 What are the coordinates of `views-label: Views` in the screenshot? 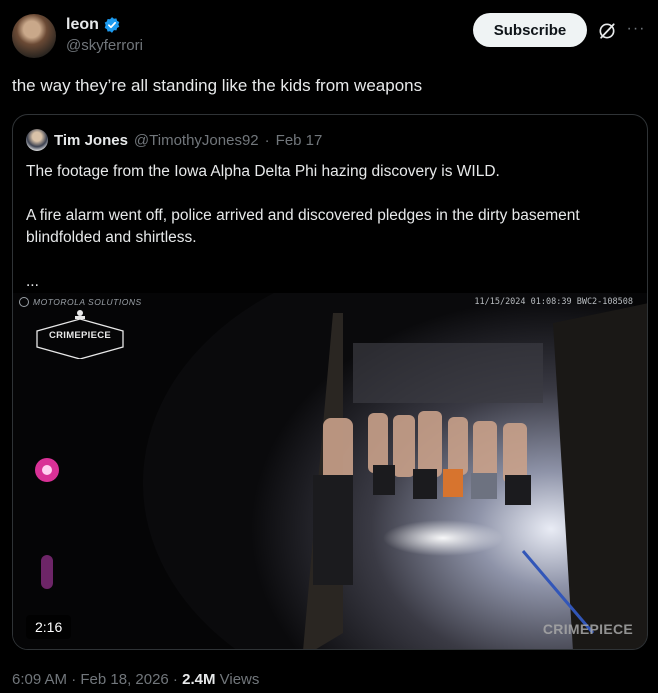 It's located at (239, 679).